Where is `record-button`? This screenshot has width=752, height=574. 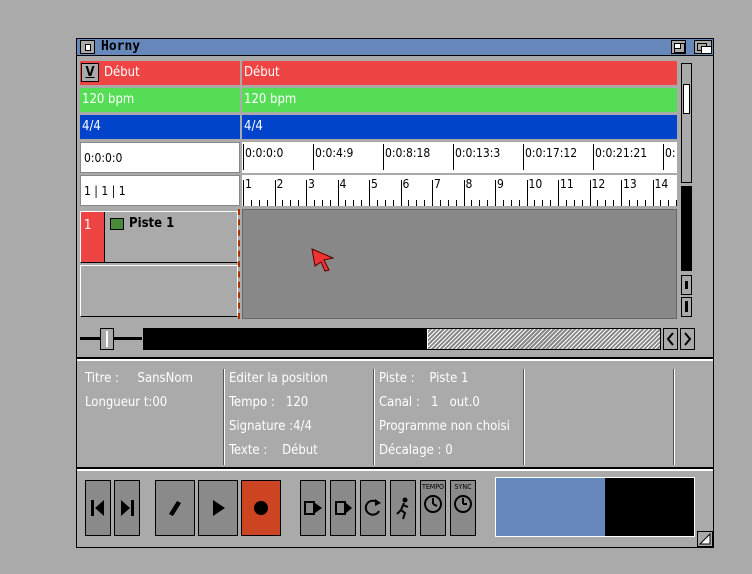 record-button is located at coordinates (261, 508).